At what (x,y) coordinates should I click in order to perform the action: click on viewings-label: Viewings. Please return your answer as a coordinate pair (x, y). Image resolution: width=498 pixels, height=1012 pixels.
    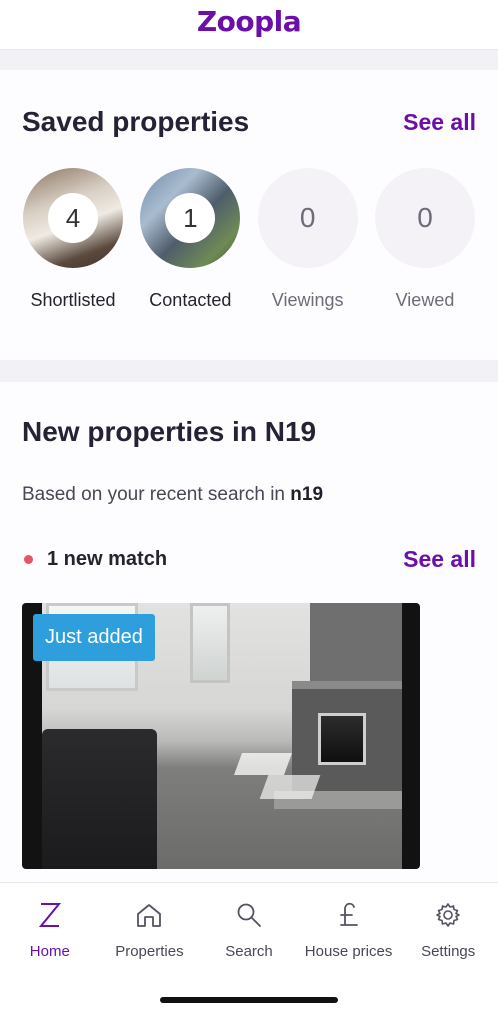
    Looking at the image, I should click on (307, 300).